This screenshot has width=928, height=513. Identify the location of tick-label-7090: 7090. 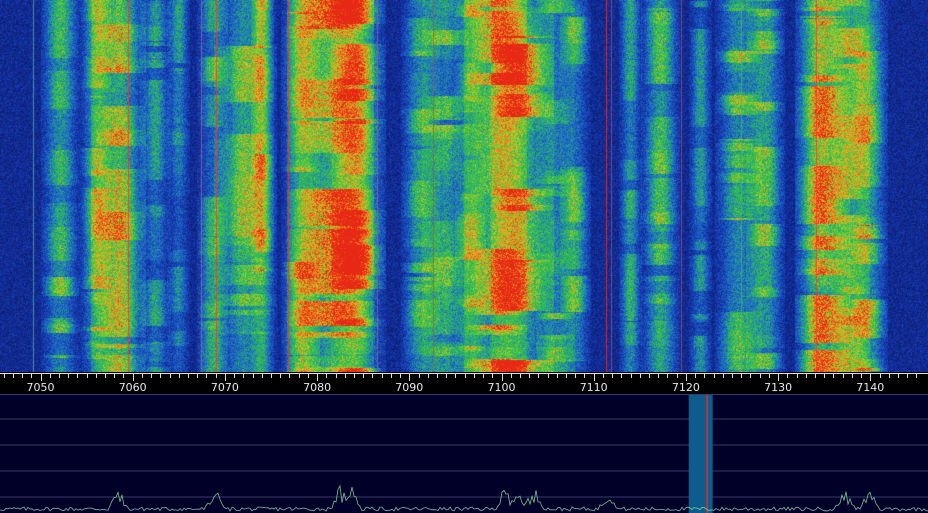
(409, 387).